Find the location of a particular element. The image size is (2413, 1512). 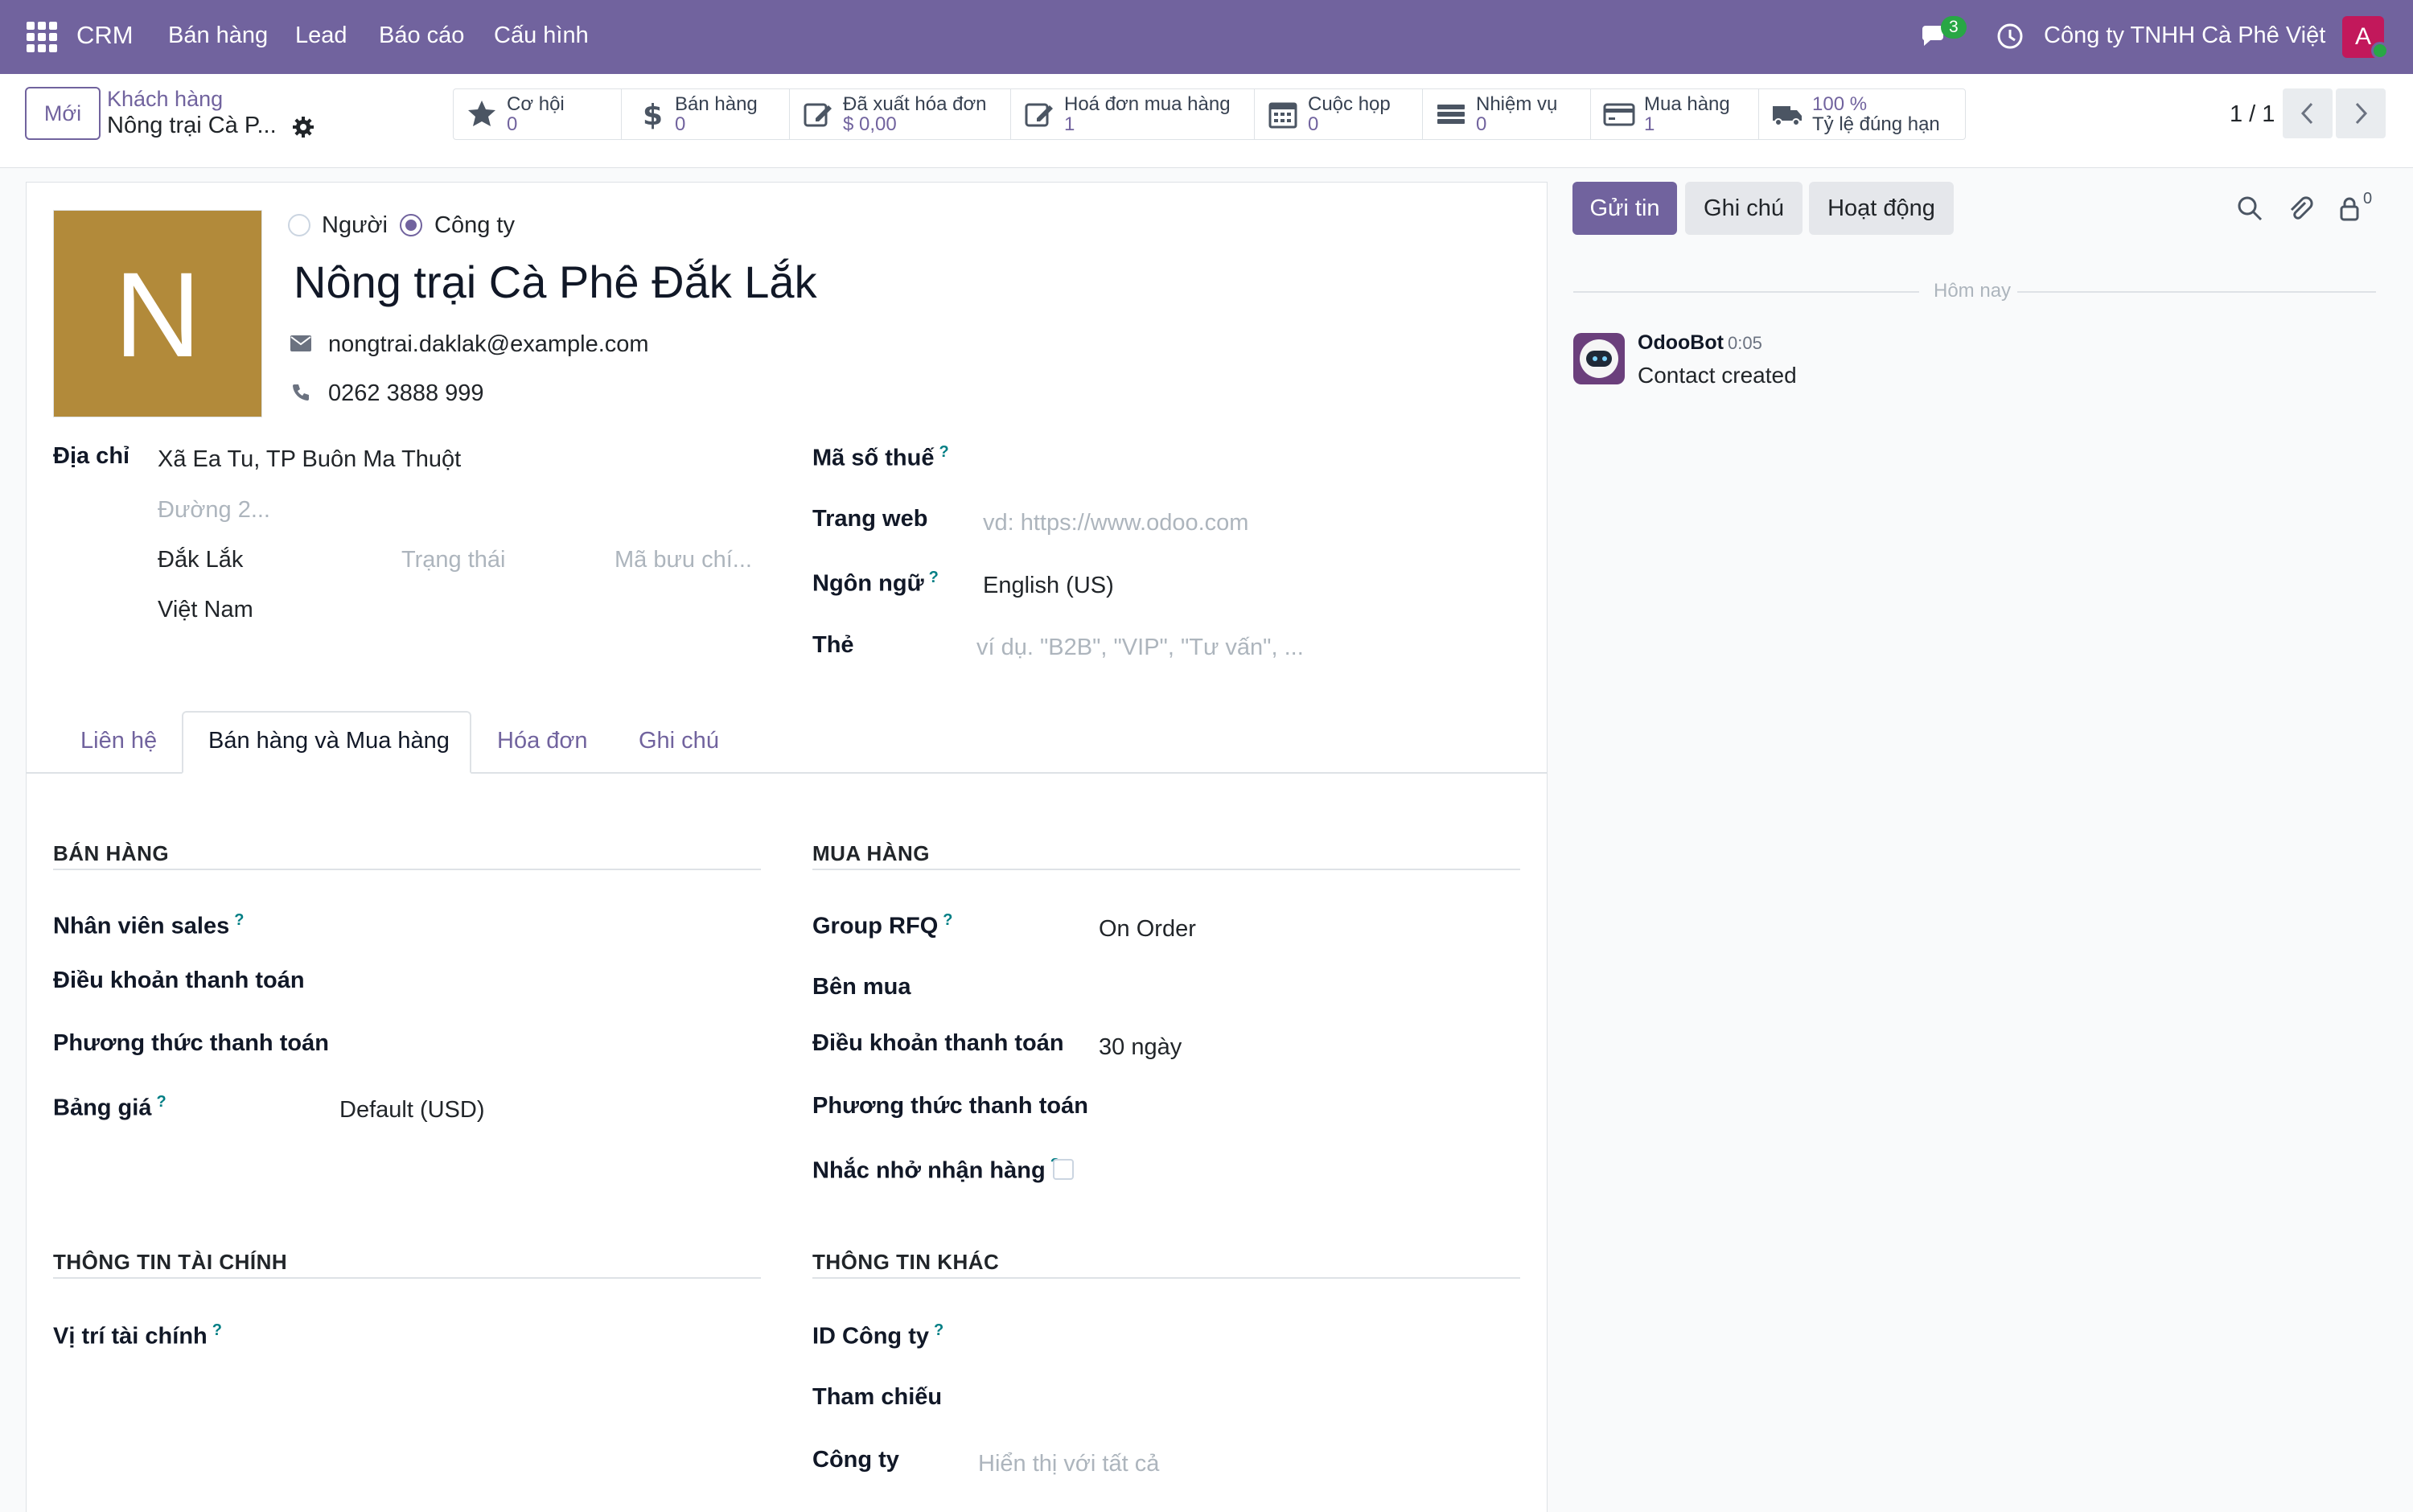

pricelist-field: Default (USD) is located at coordinates (412, 1110).